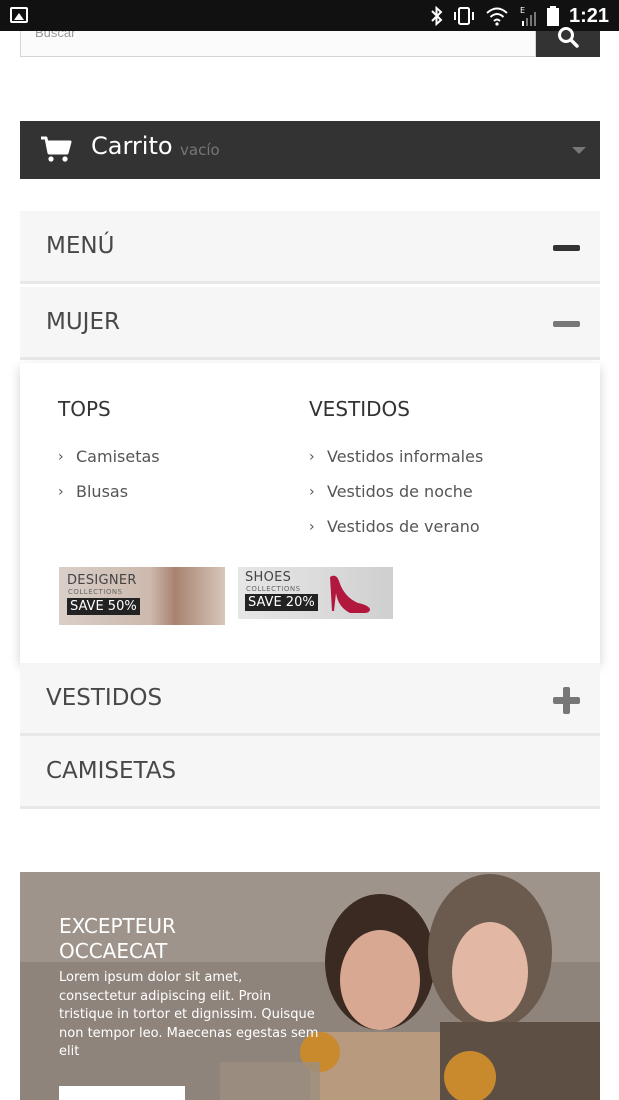  I want to click on menu-item-mujer: MUJER, so click(310, 323).